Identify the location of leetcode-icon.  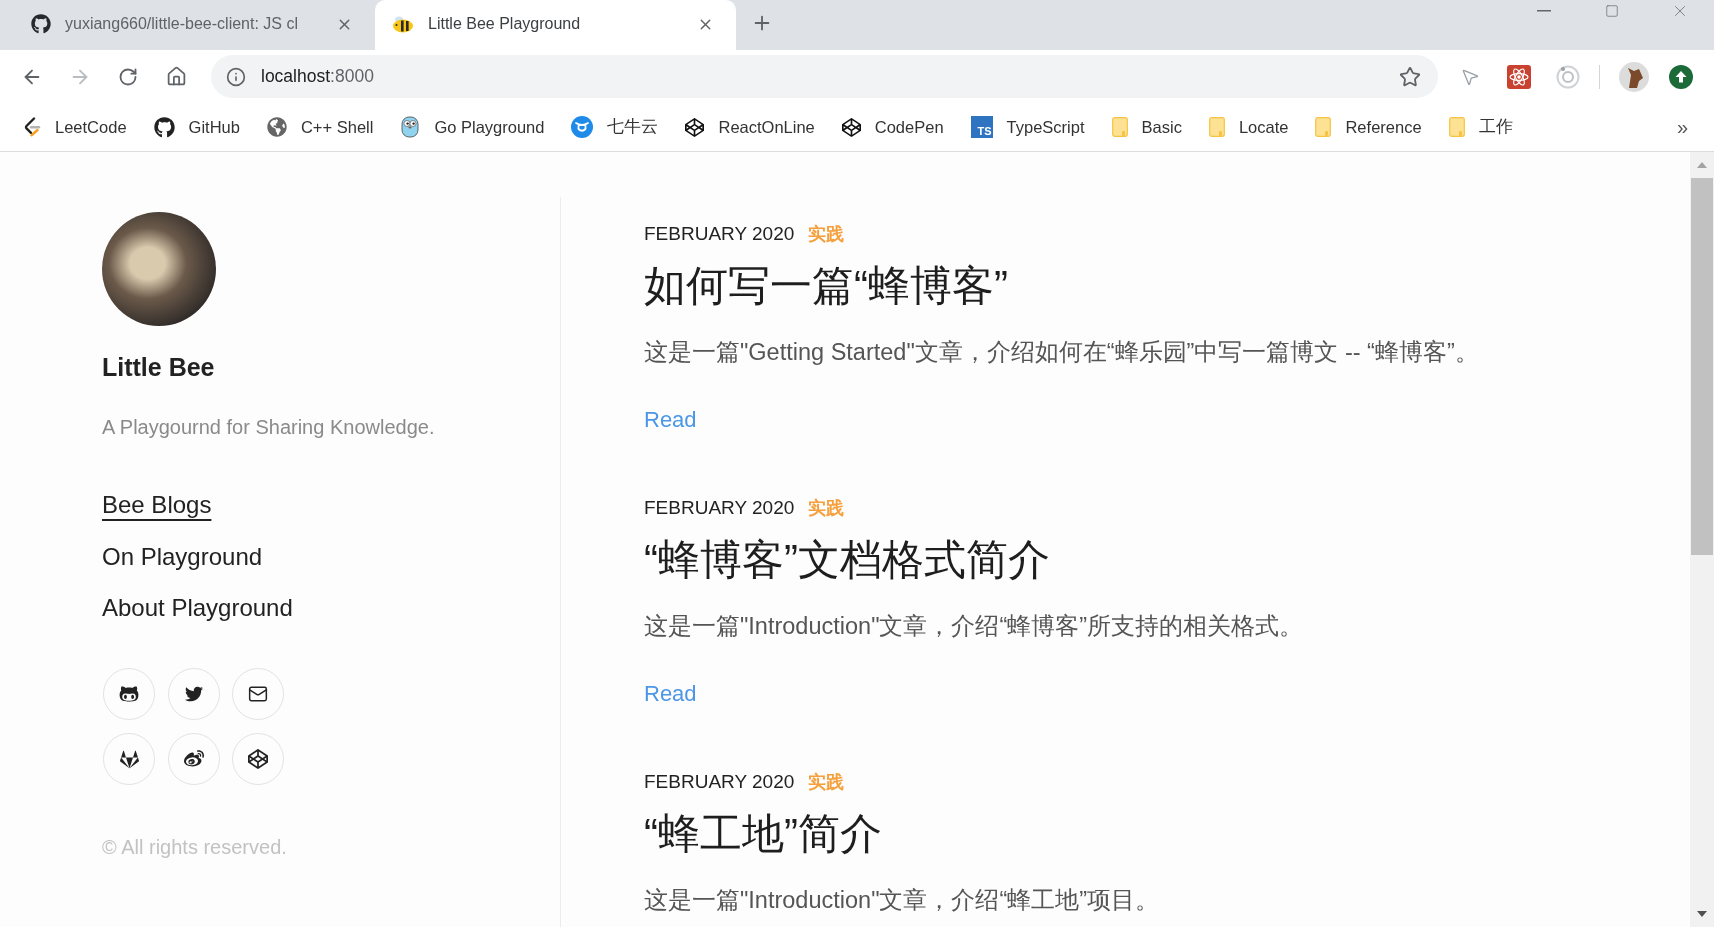
(32, 127).